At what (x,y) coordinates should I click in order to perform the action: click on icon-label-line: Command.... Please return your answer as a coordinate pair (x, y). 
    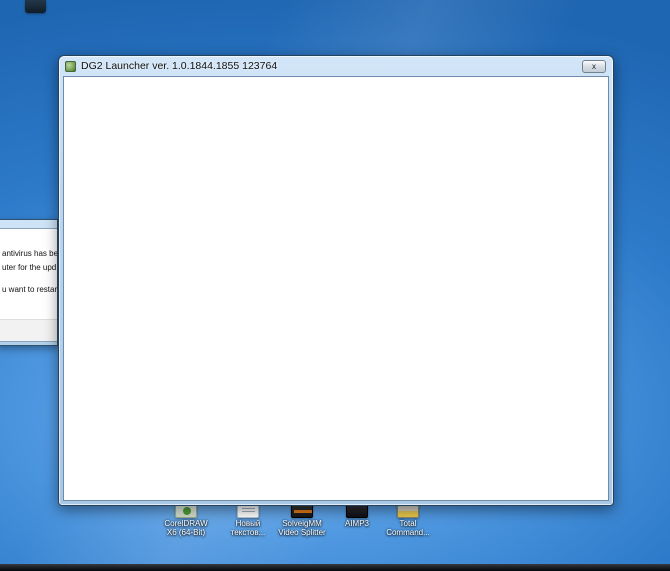
    Looking at the image, I should click on (408, 532).